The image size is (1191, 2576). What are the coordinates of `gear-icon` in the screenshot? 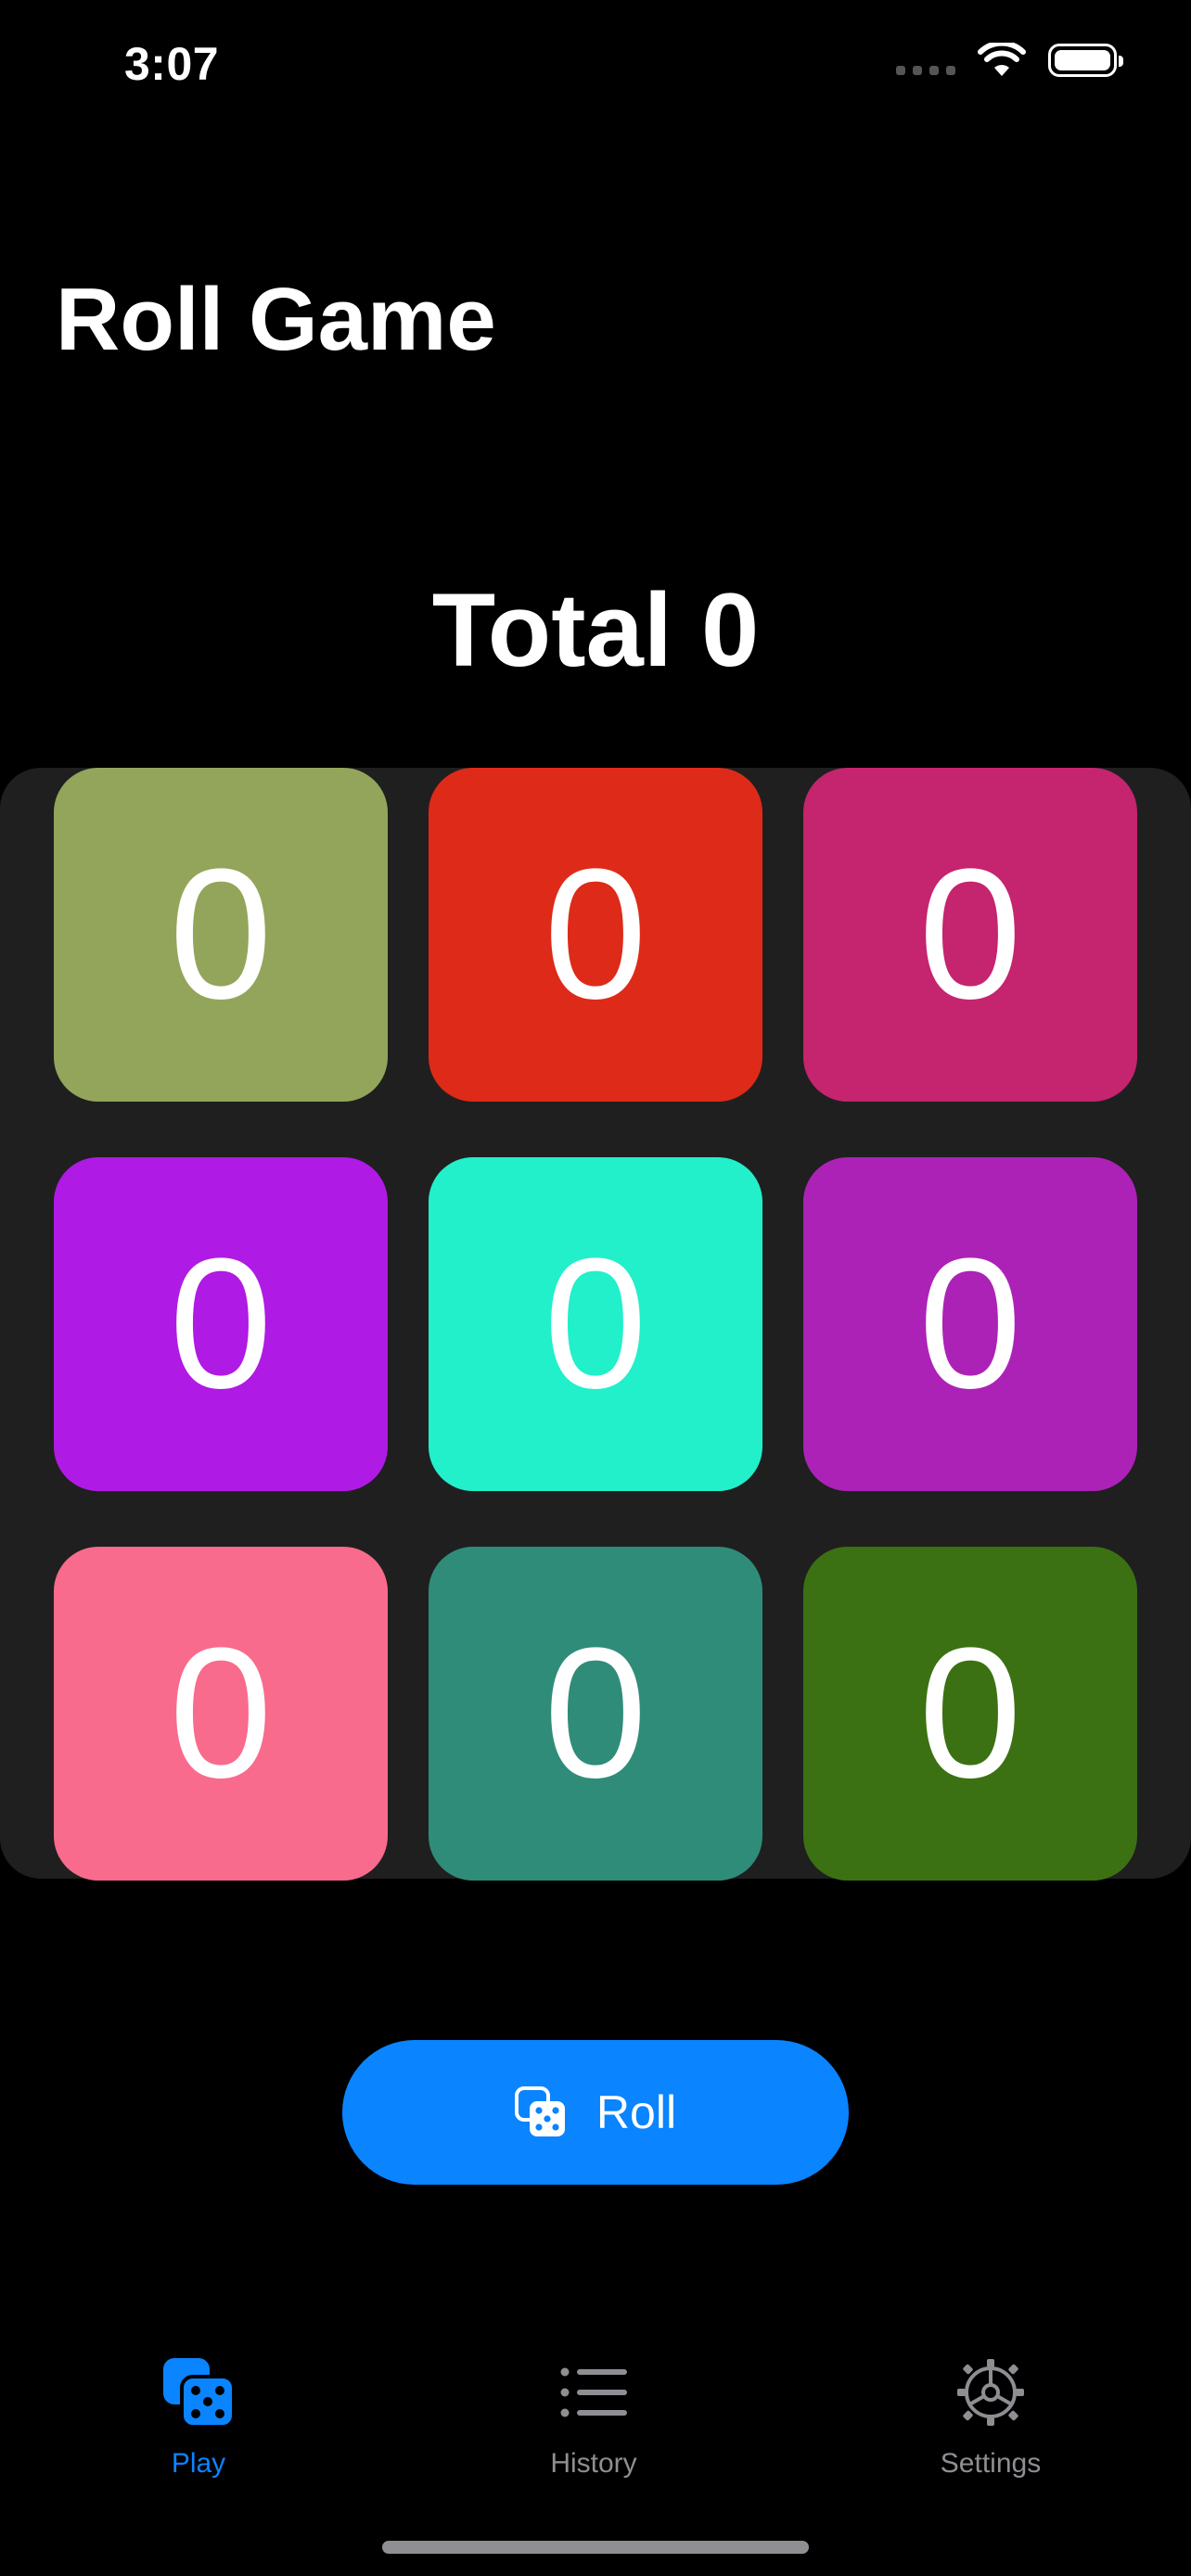 It's located at (990, 2393).